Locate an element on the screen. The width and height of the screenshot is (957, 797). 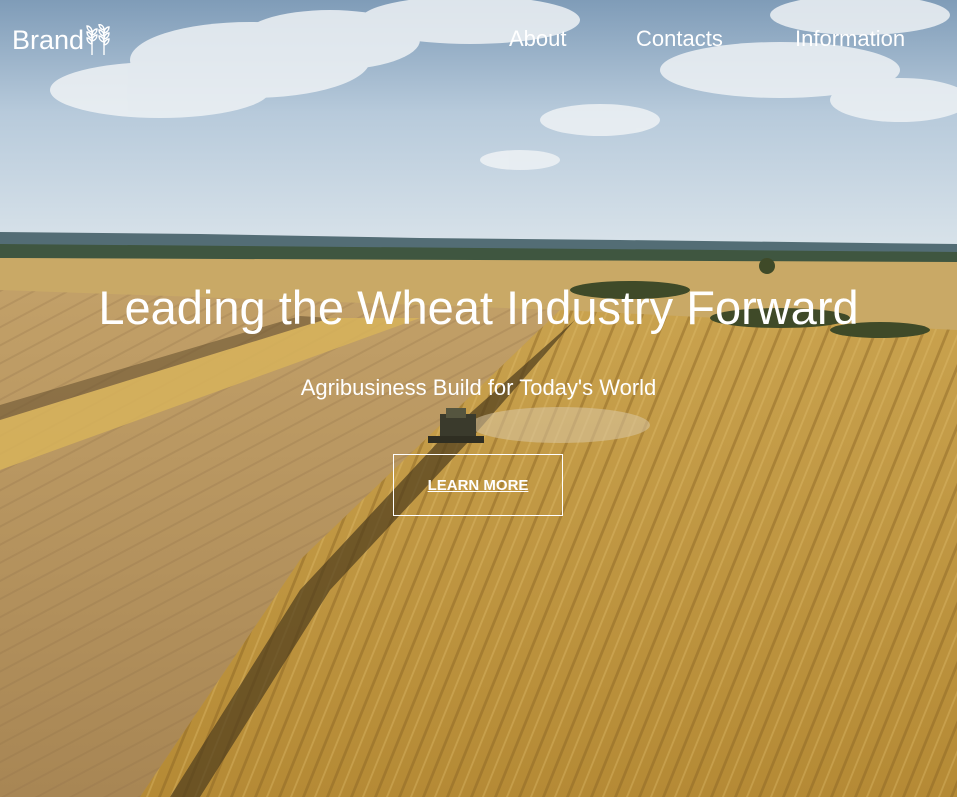
nav-link-information: Information is located at coordinates (850, 39).